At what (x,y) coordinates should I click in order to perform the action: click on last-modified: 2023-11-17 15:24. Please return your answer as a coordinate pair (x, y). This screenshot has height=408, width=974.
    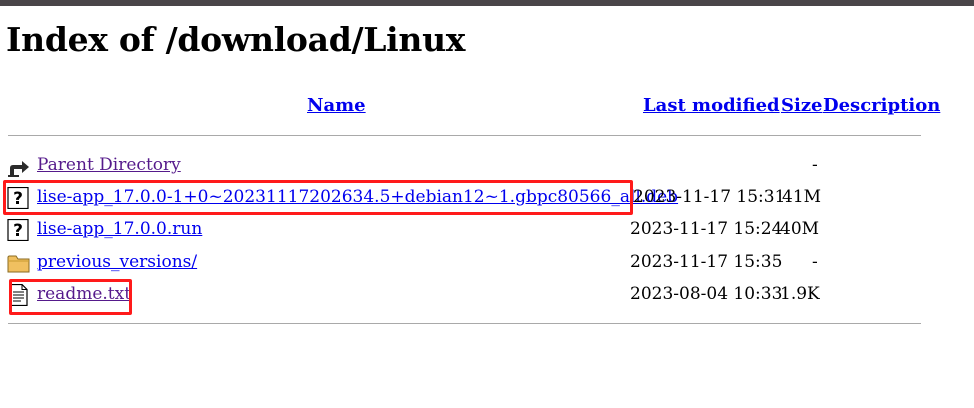
    Looking at the image, I should click on (706, 229).